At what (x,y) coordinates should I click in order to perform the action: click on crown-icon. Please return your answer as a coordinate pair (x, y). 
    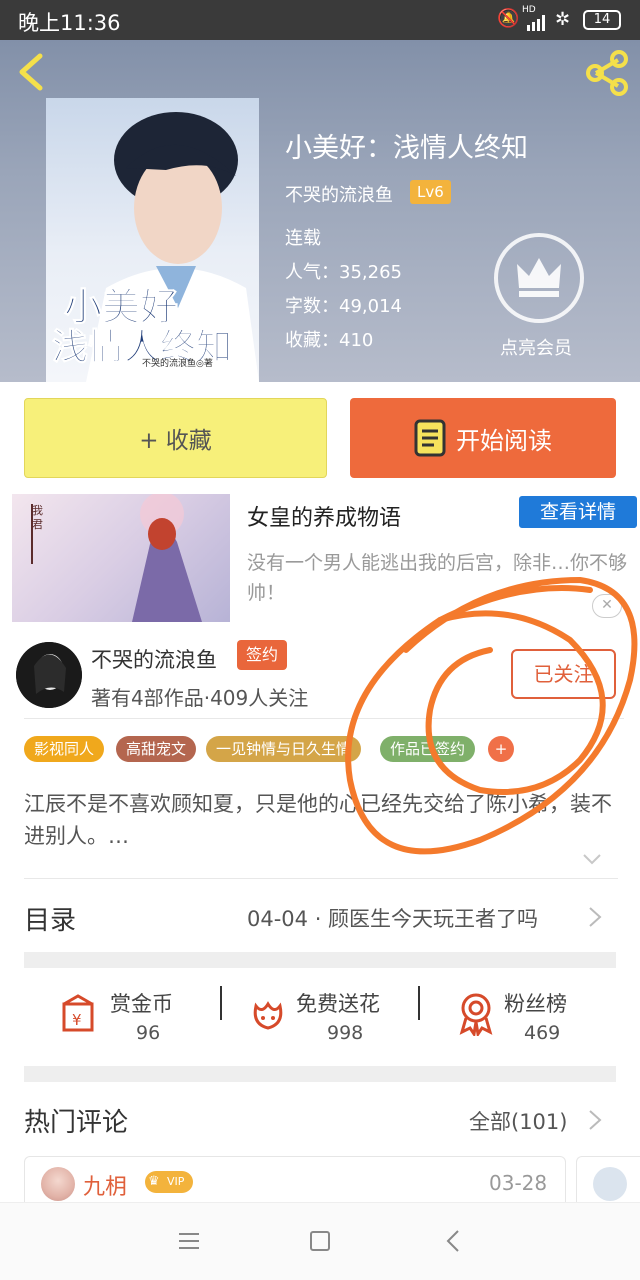
    Looking at the image, I should click on (539, 278).